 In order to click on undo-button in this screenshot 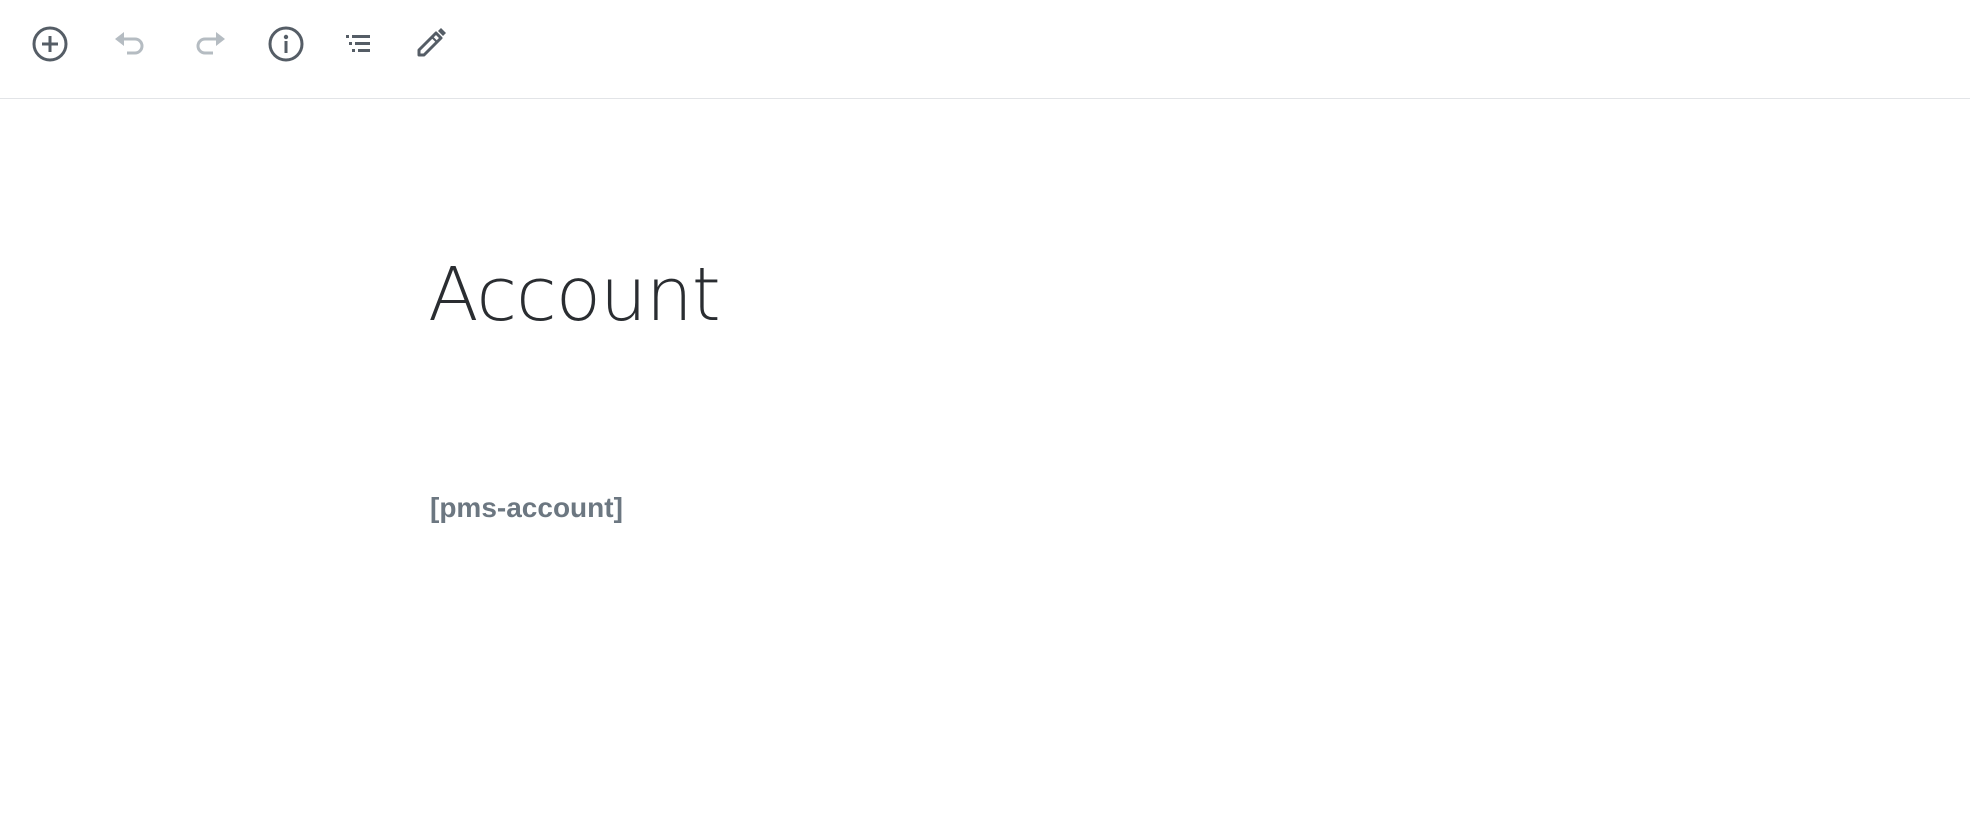, I will do `click(130, 44)`.